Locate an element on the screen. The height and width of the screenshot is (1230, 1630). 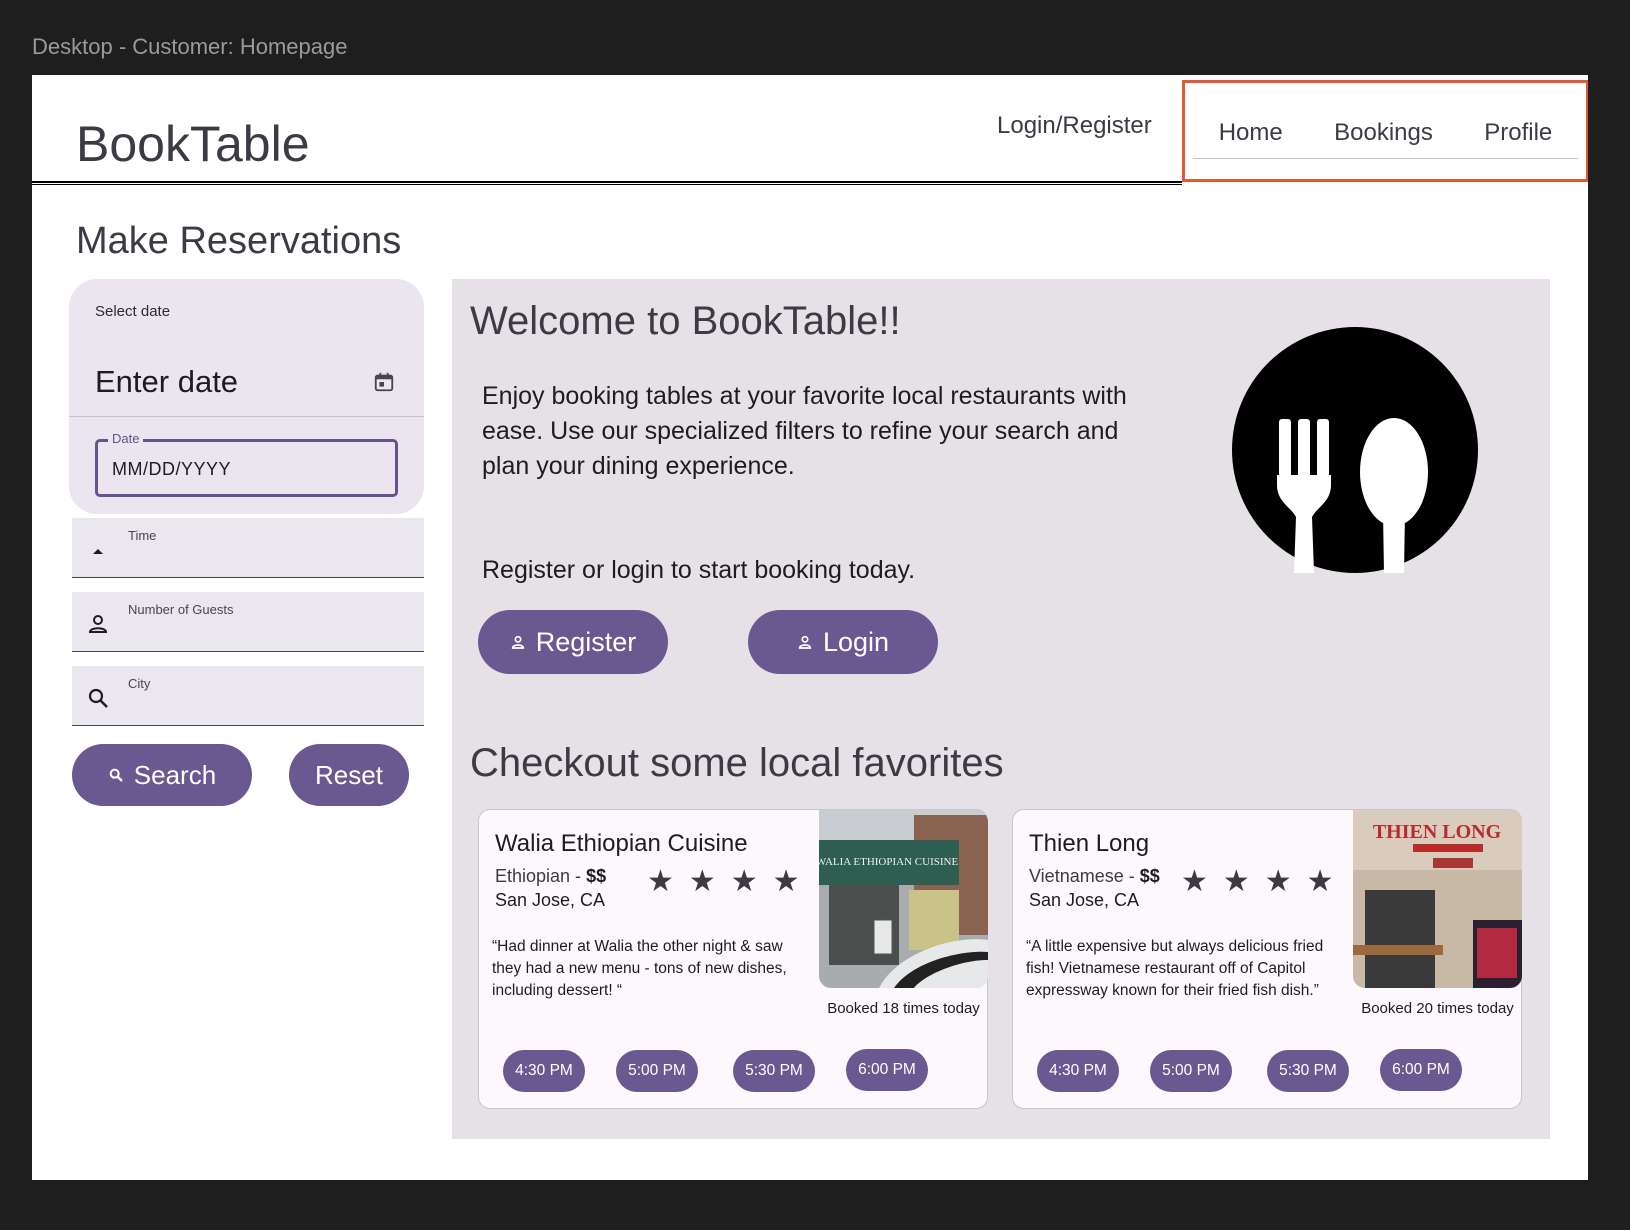
city-label: City is located at coordinates (139, 683).